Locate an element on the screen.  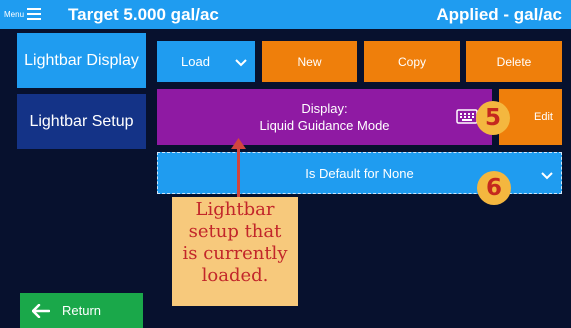
sidebar-item-label: Lightbar Setup is located at coordinates (81, 121).